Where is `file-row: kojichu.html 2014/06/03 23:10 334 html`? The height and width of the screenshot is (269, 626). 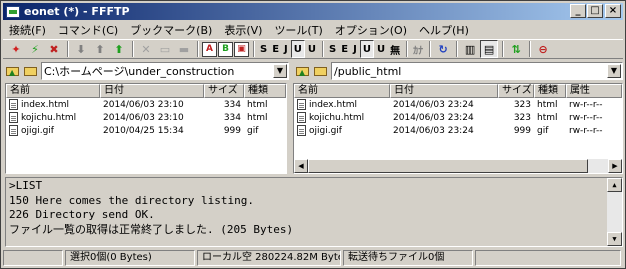
file-row: kojichu.html 2014/06/03 23:10 334 html is located at coordinates (146, 117).